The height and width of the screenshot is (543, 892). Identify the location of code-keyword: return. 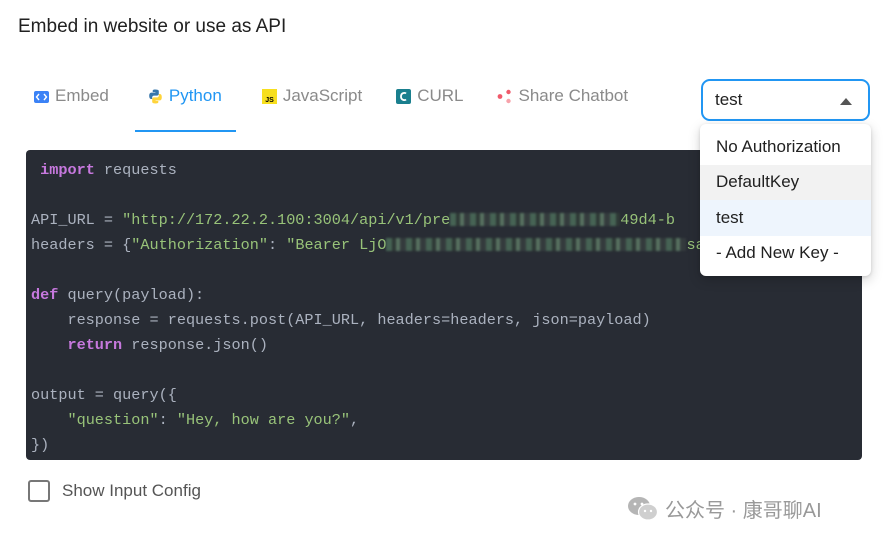
(95, 345).